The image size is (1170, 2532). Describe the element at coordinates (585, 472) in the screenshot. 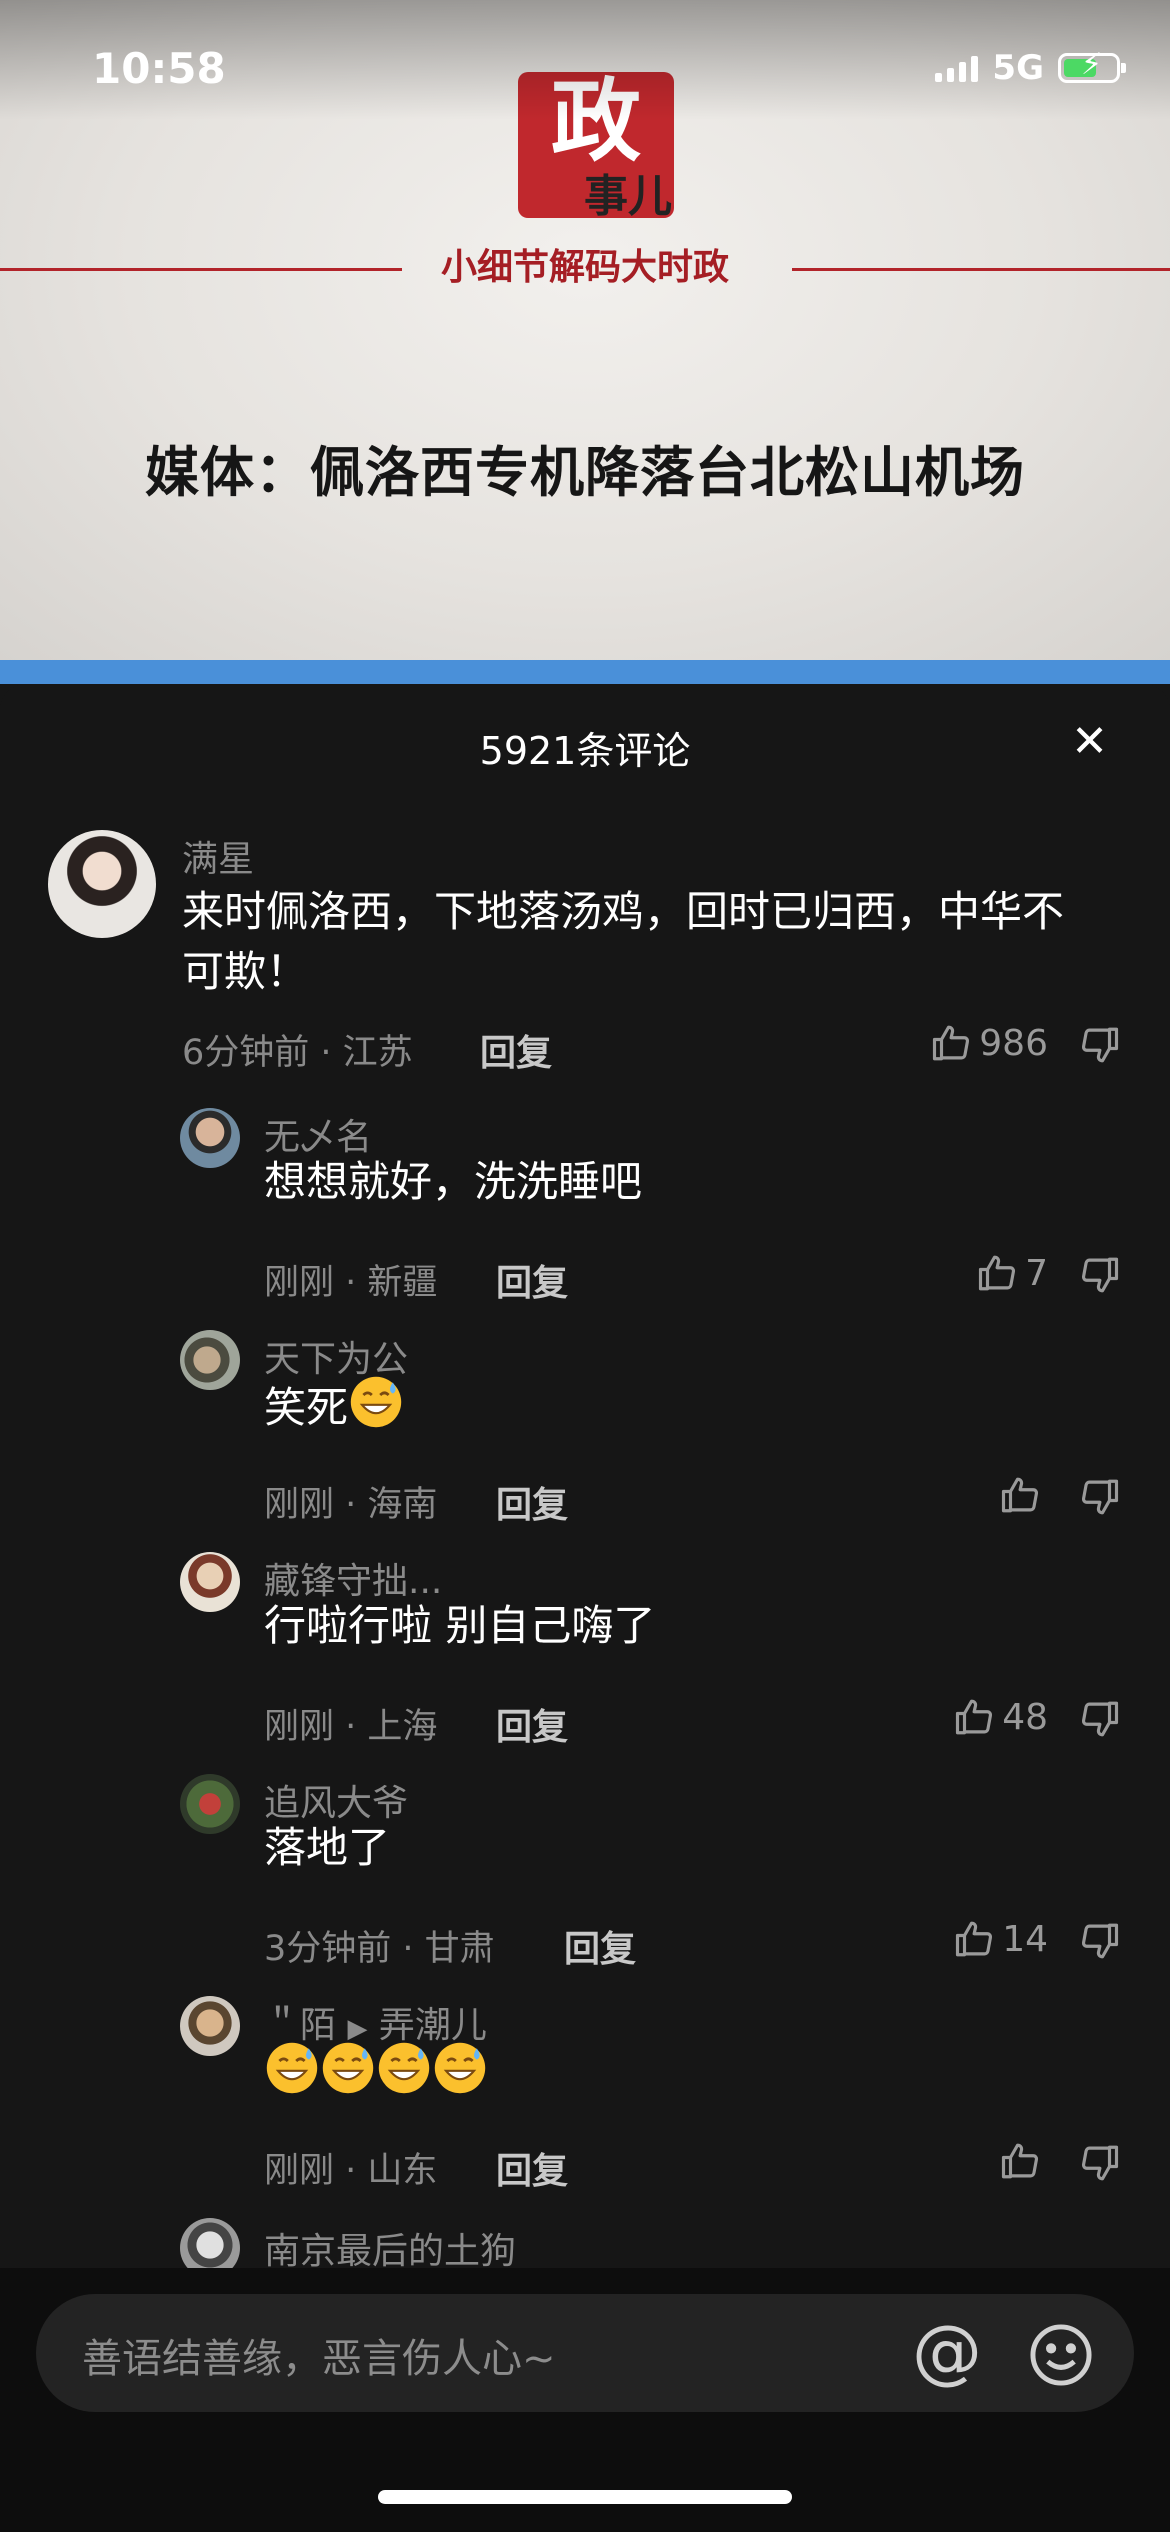

I see `video-headline: 媒体：佩洛西专机降落台北松山机场` at that location.